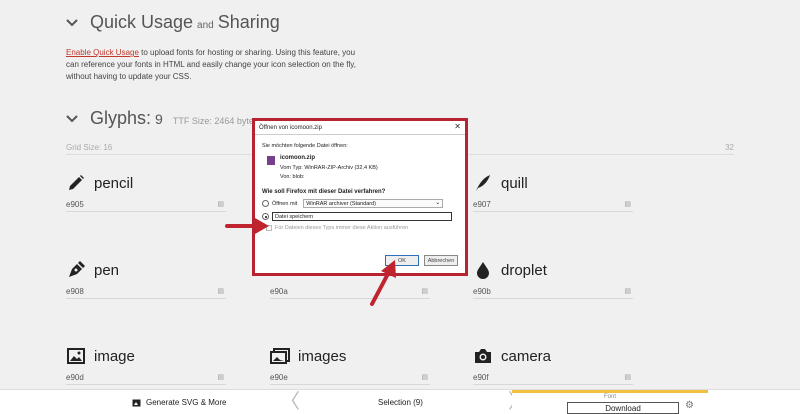 The image size is (800, 414). Describe the element at coordinates (290, 127) in the screenshot. I see `dialog-title: Öffnen von icomoon.zip` at that location.